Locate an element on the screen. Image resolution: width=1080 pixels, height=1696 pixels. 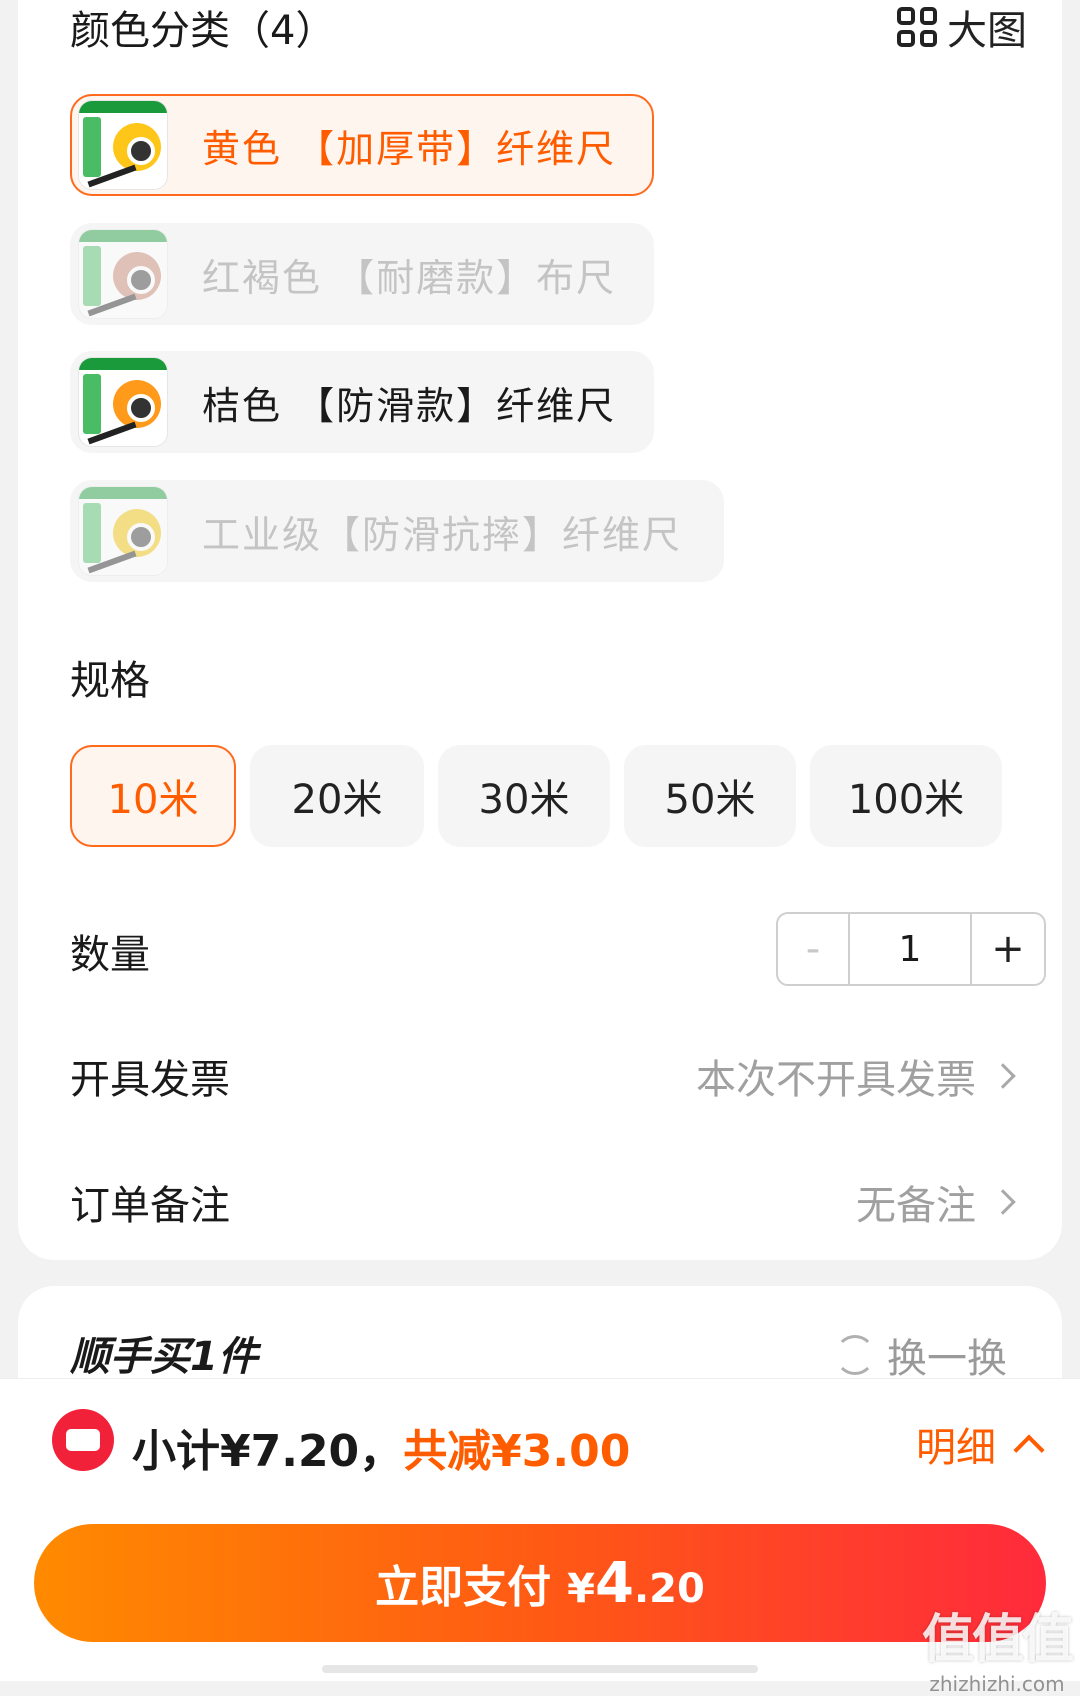
spec-option-30m: 30米 is located at coordinates (524, 796).